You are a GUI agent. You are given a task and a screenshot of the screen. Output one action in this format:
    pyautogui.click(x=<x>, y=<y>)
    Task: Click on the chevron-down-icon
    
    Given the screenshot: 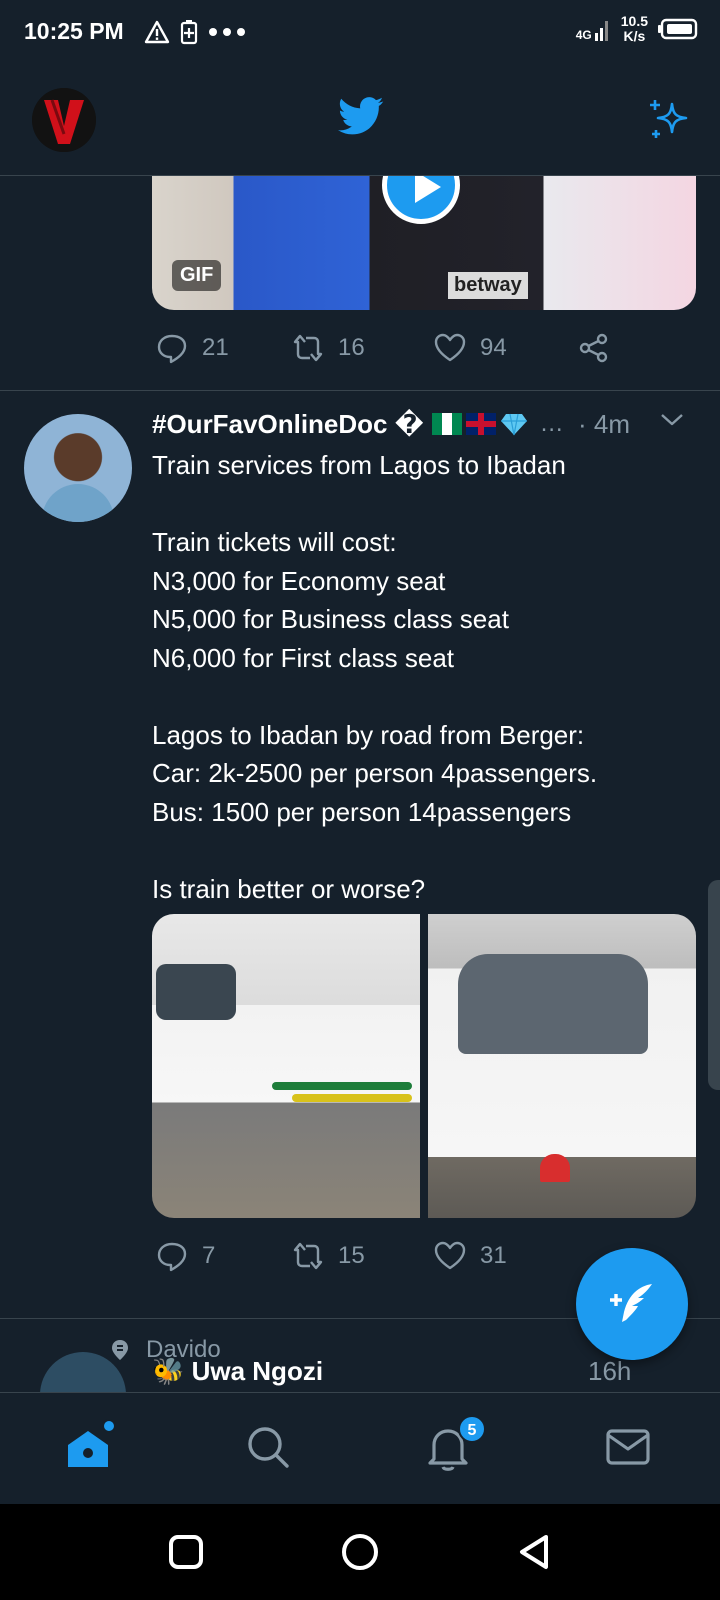 What is the action you would take?
    pyautogui.click(x=672, y=420)
    